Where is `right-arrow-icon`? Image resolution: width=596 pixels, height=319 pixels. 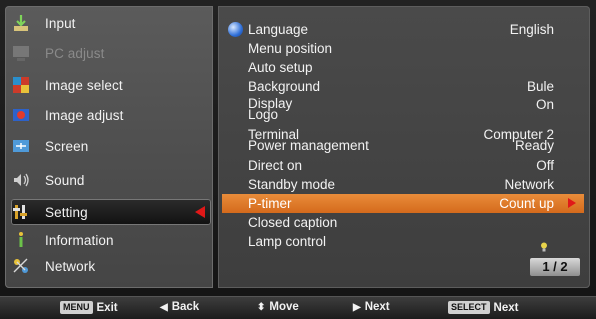
right-arrow-icon is located at coordinates (572, 203).